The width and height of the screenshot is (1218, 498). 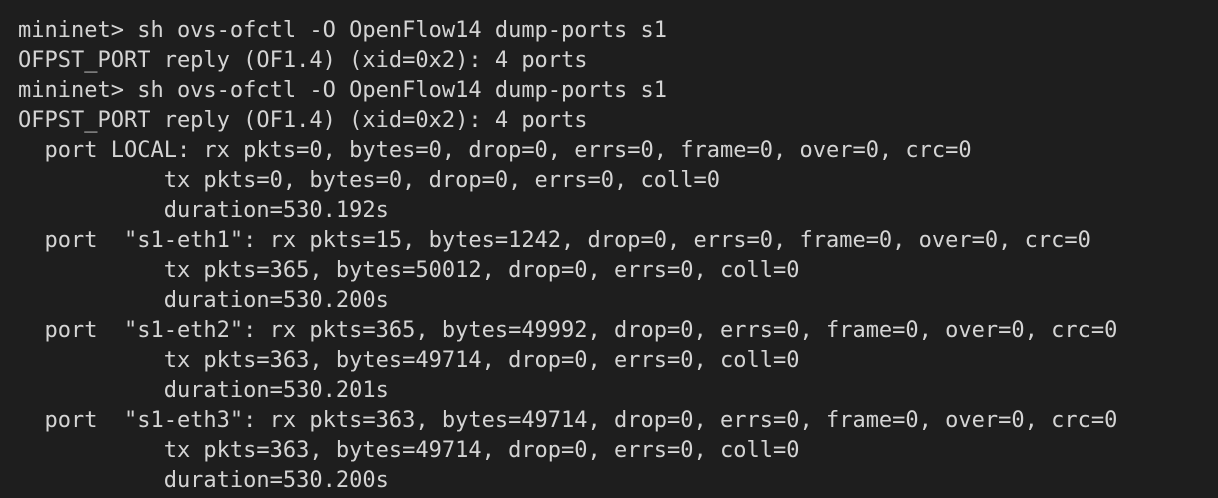 What do you see at coordinates (203, 480) in the screenshot?
I see `port-s1-eth3-duration-line: duration=530.200s` at bounding box center [203, 480].